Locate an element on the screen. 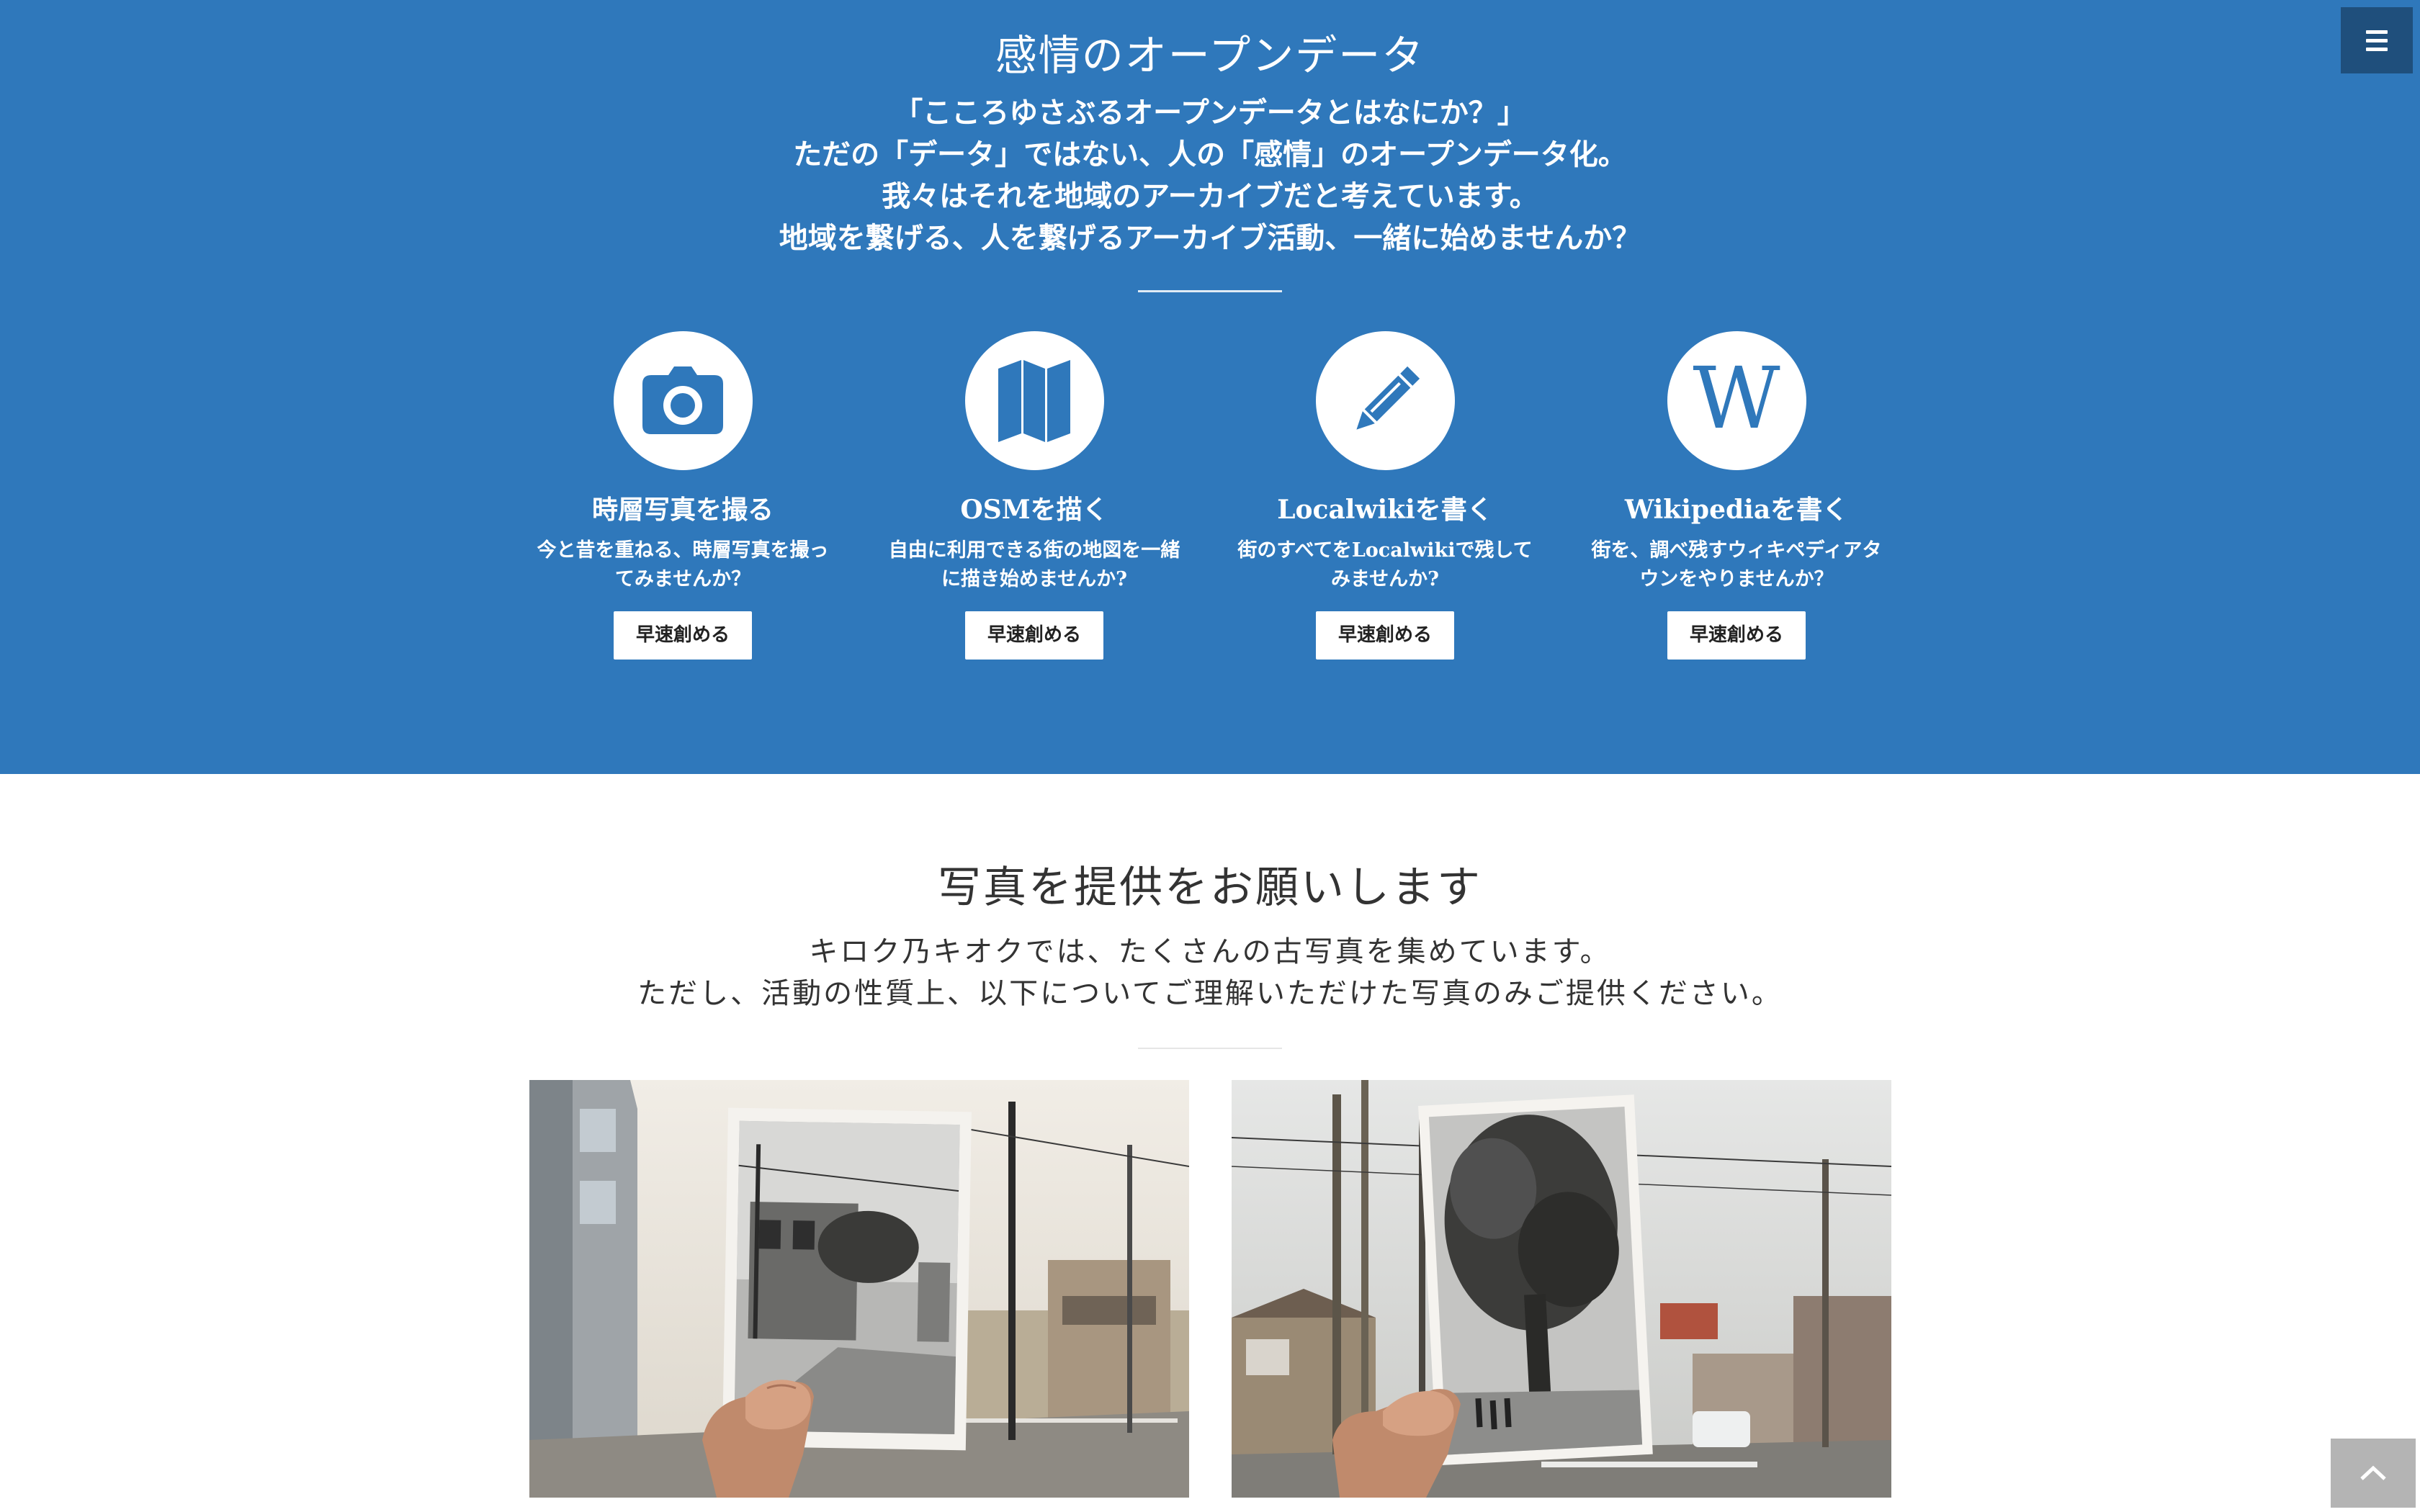 The height and width of the screenshot is (1512, 2420). feature-description: 今と昔を重ねる、時層写真を撮ってみませんか？ is located at coordinates (683, 564).